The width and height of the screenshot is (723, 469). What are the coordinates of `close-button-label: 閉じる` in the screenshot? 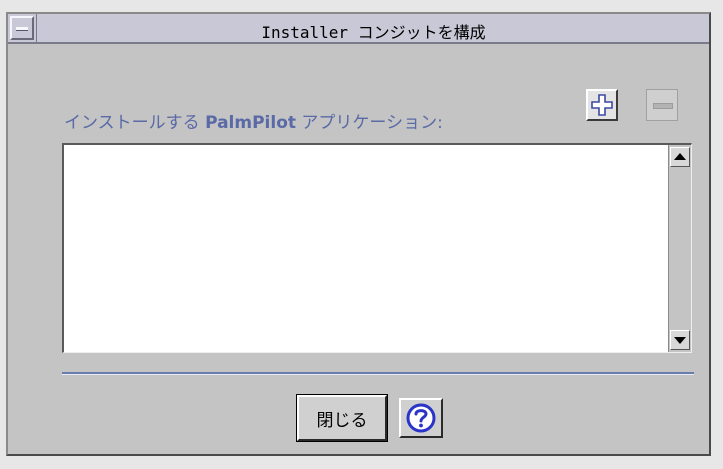 It's located at (342, 420).